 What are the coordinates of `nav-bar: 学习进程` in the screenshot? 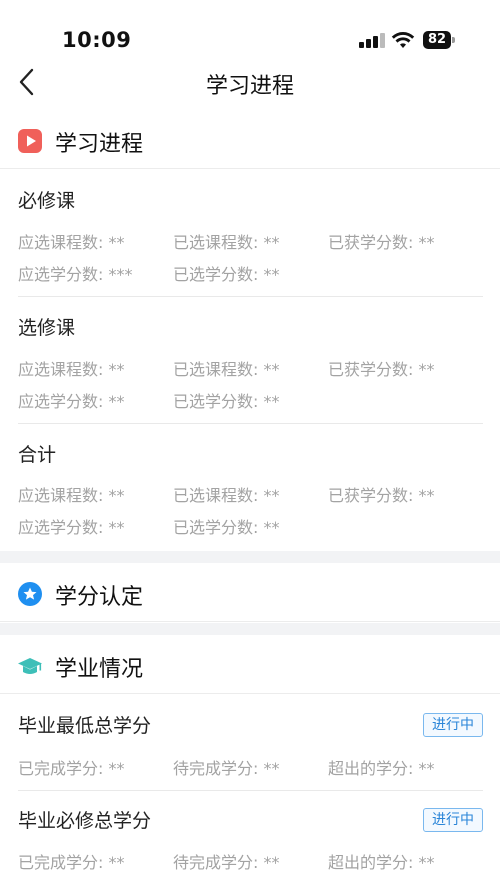 It's located at (250, 82).